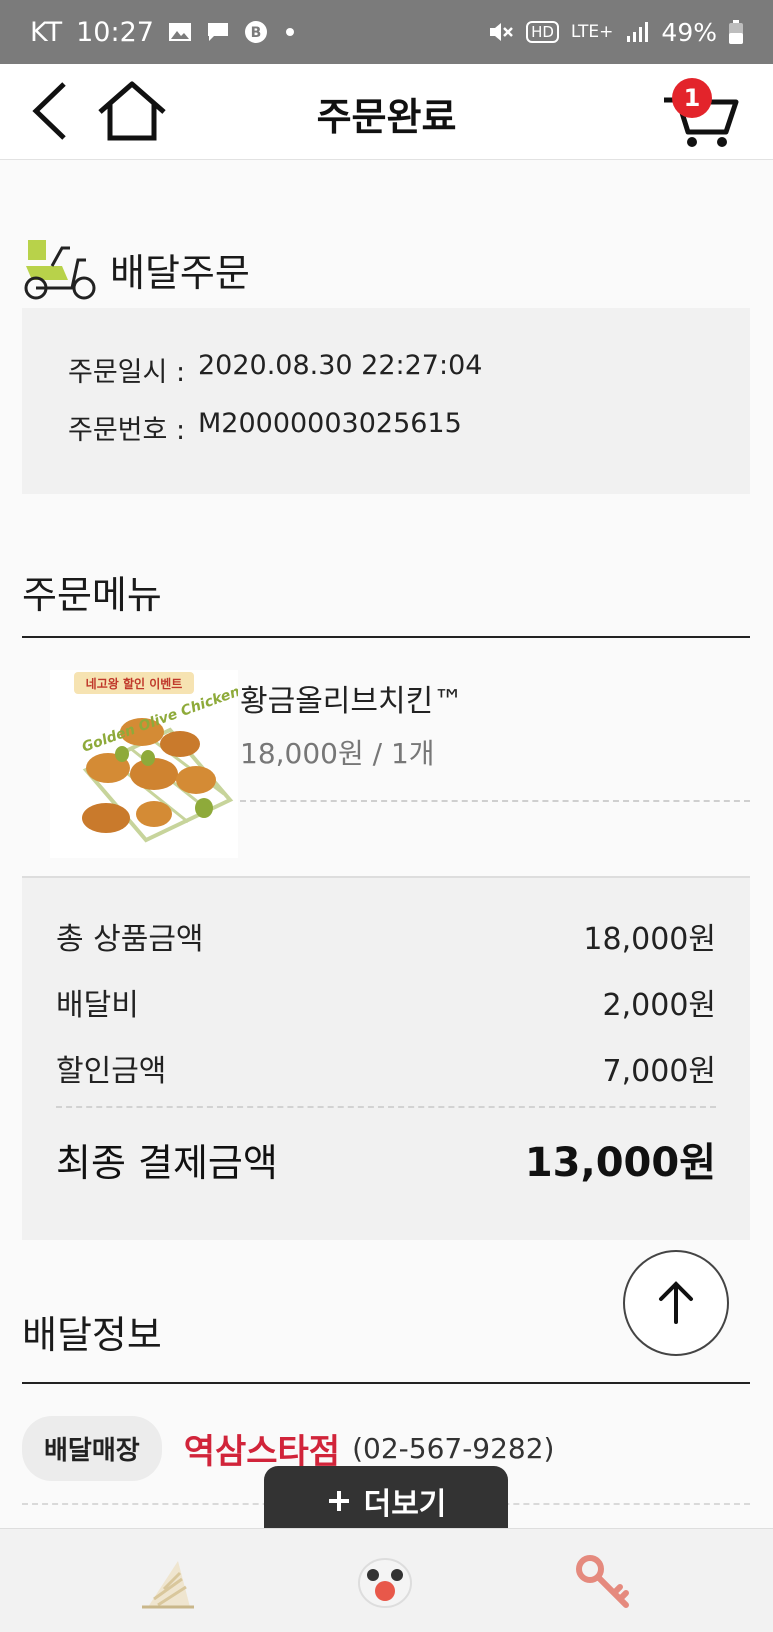 This screenshot has height=1632, width=773. What do you see at coordinates (405, 1504) in the screenshot?
I see `more-button-label: 더보기` at bounding box center [405, 1504].